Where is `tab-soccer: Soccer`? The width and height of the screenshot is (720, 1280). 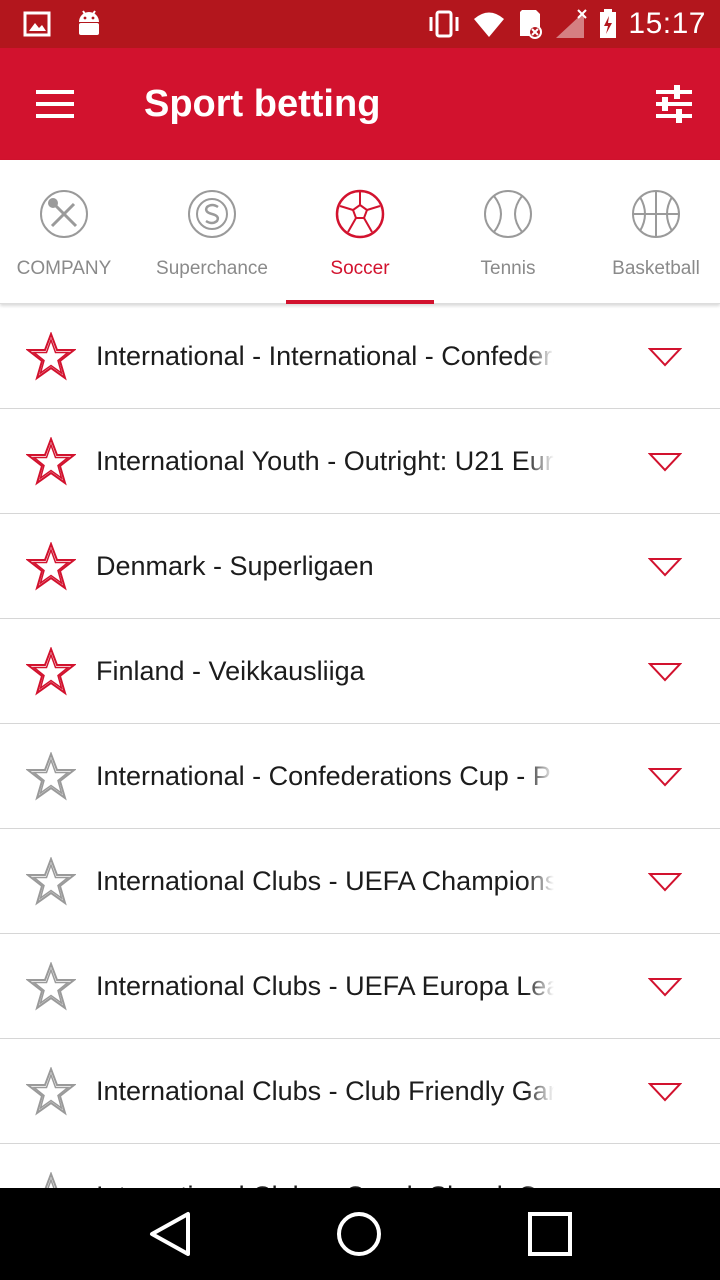
tab-soccer: Soccer is located at coordinates (360, 232).